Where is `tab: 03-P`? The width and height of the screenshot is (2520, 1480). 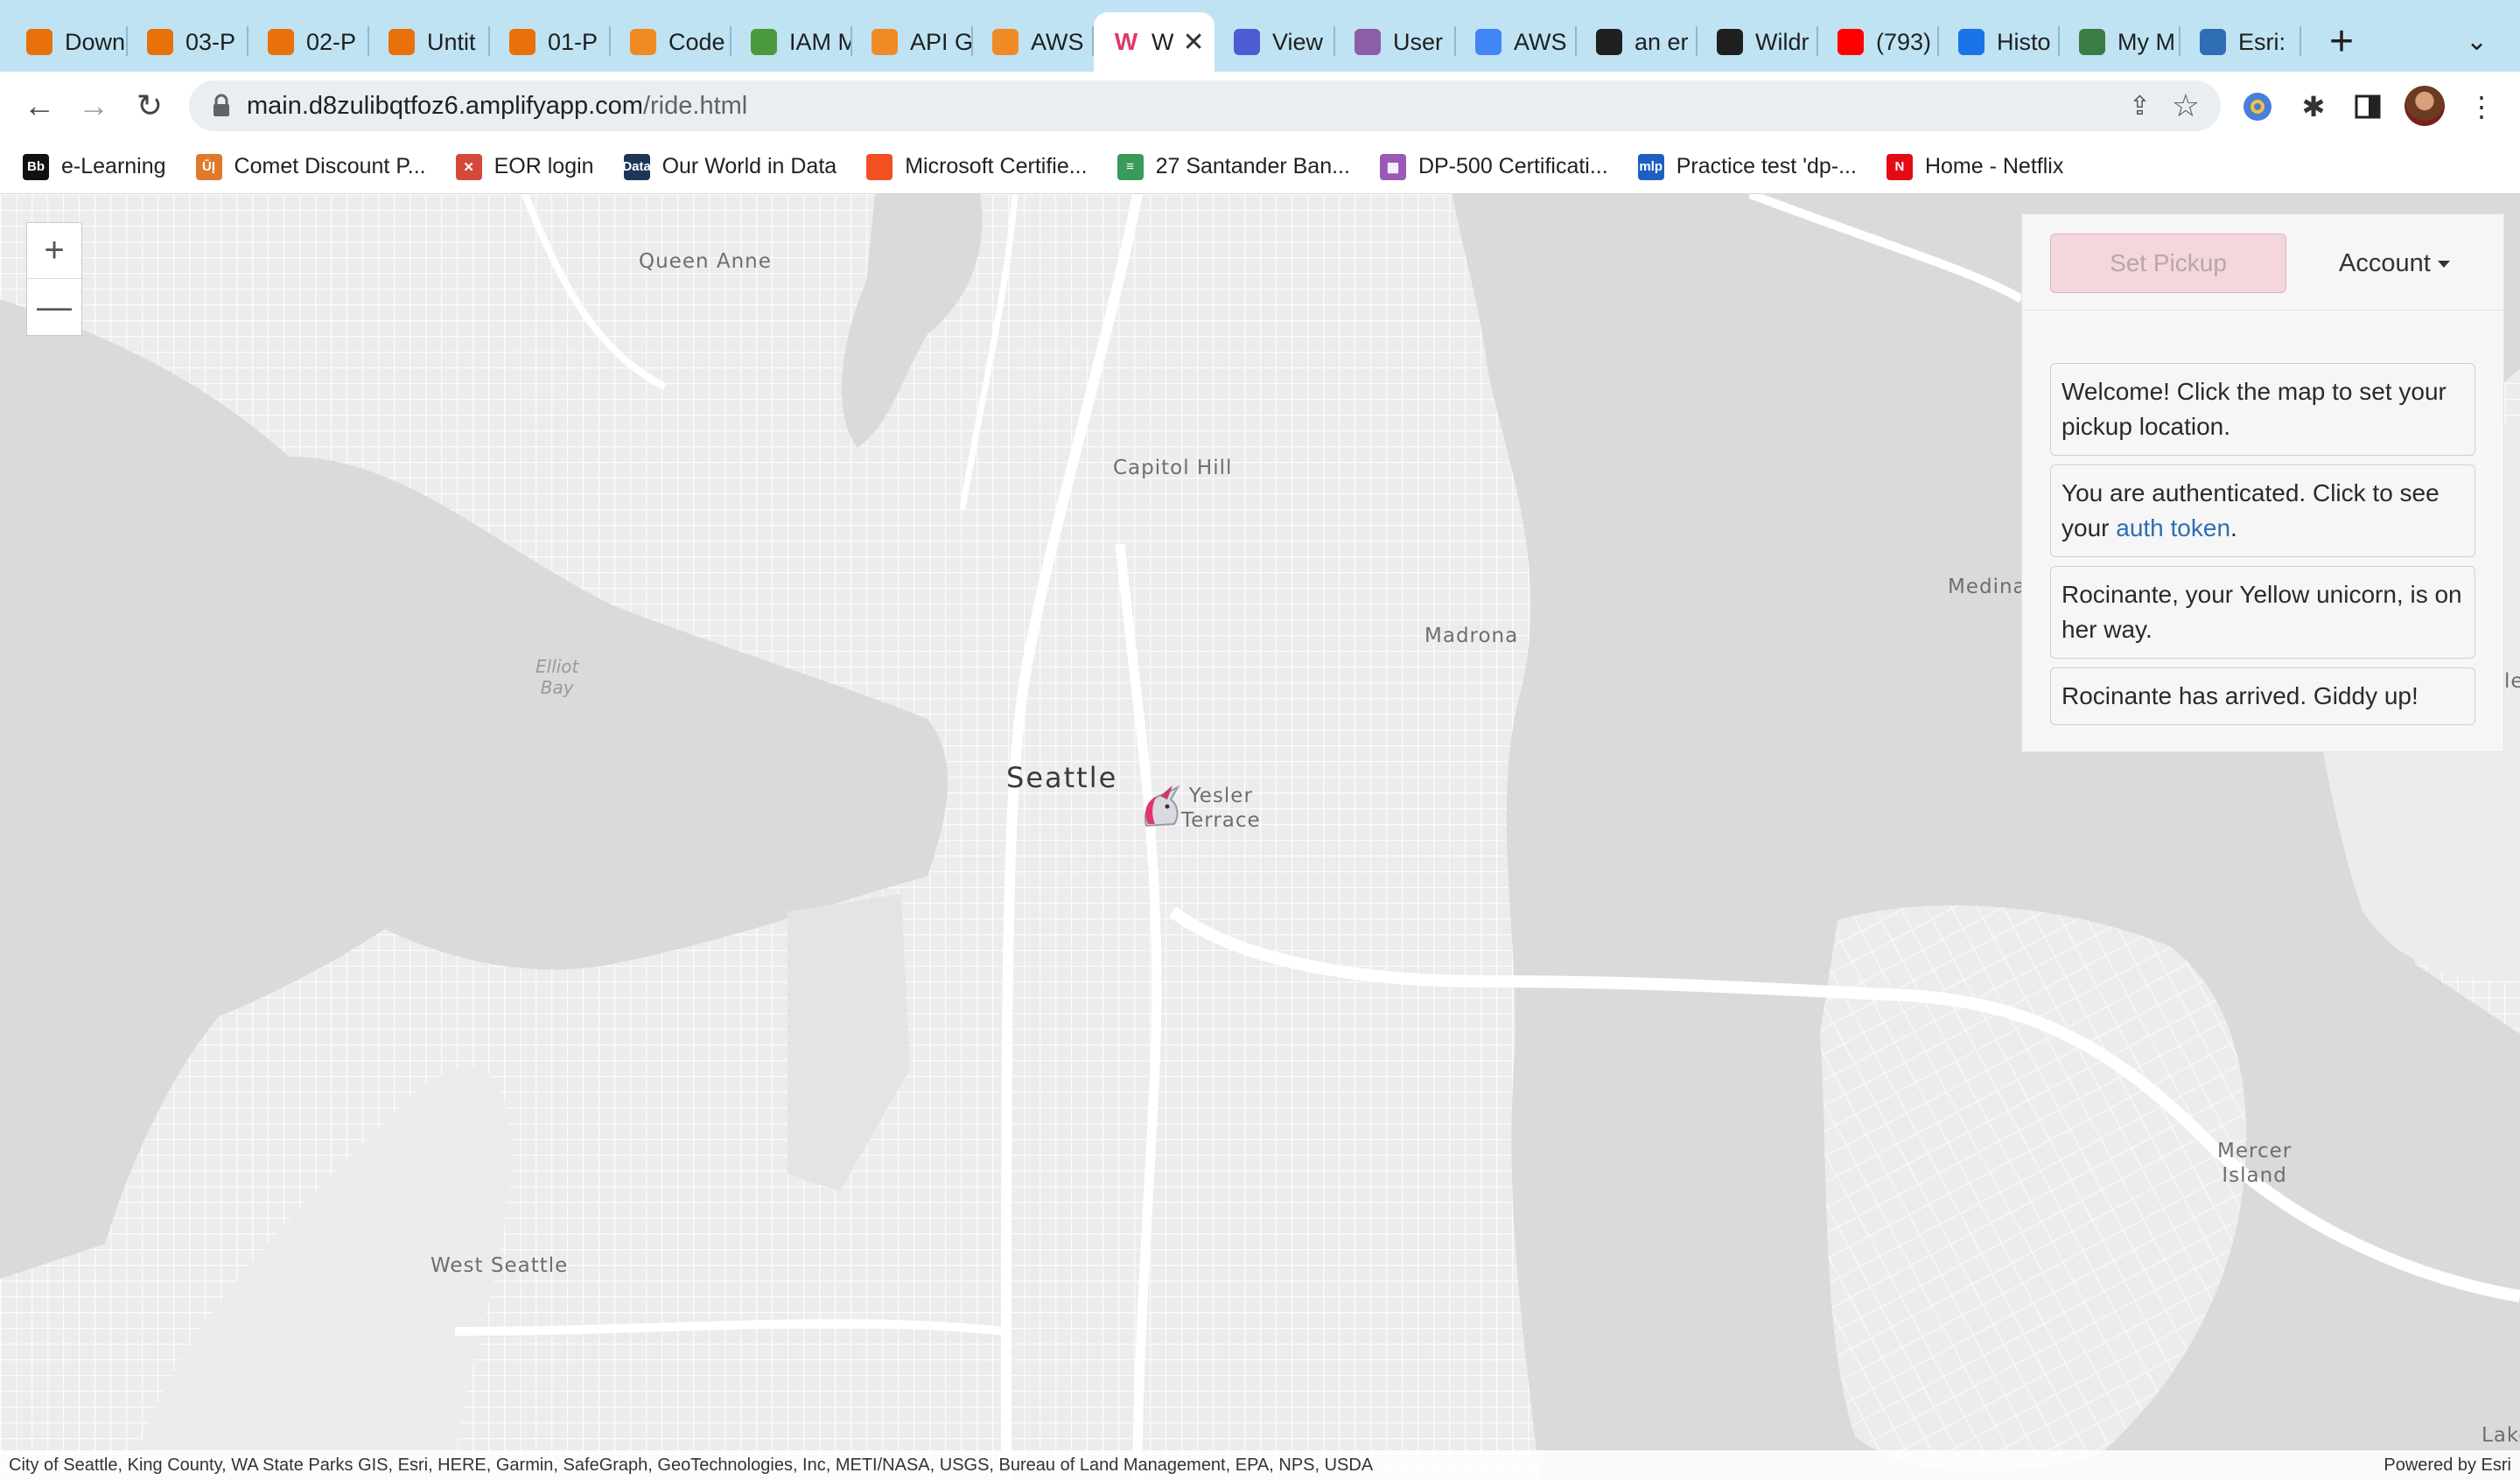 tab: 03-P is located at coordinates (188, 42).